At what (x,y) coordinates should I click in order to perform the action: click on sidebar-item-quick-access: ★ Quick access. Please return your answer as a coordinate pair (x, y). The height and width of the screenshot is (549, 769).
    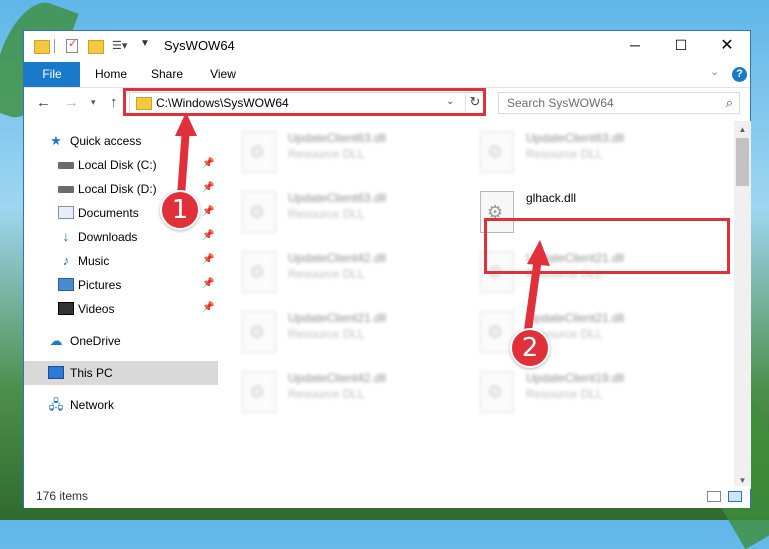
    Looking at the image, I should click on (121, 141).